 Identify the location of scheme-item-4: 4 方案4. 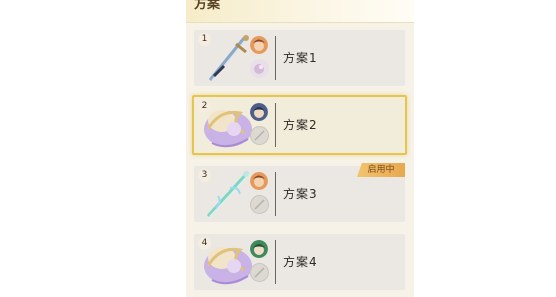
(299, 262).